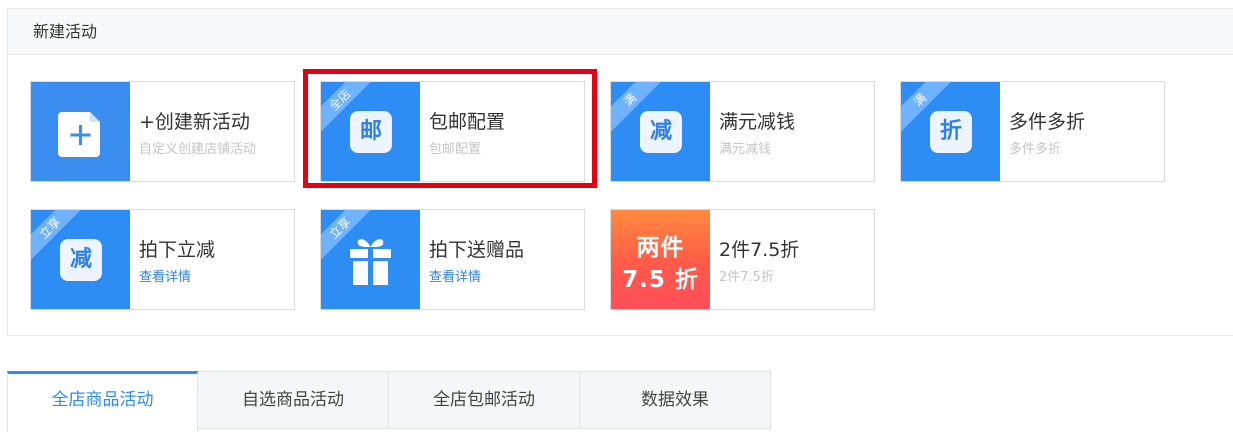  Describe the element at coordinates (467, 122) in the screenshot. I see `card-title: 包邮配置` at that location.